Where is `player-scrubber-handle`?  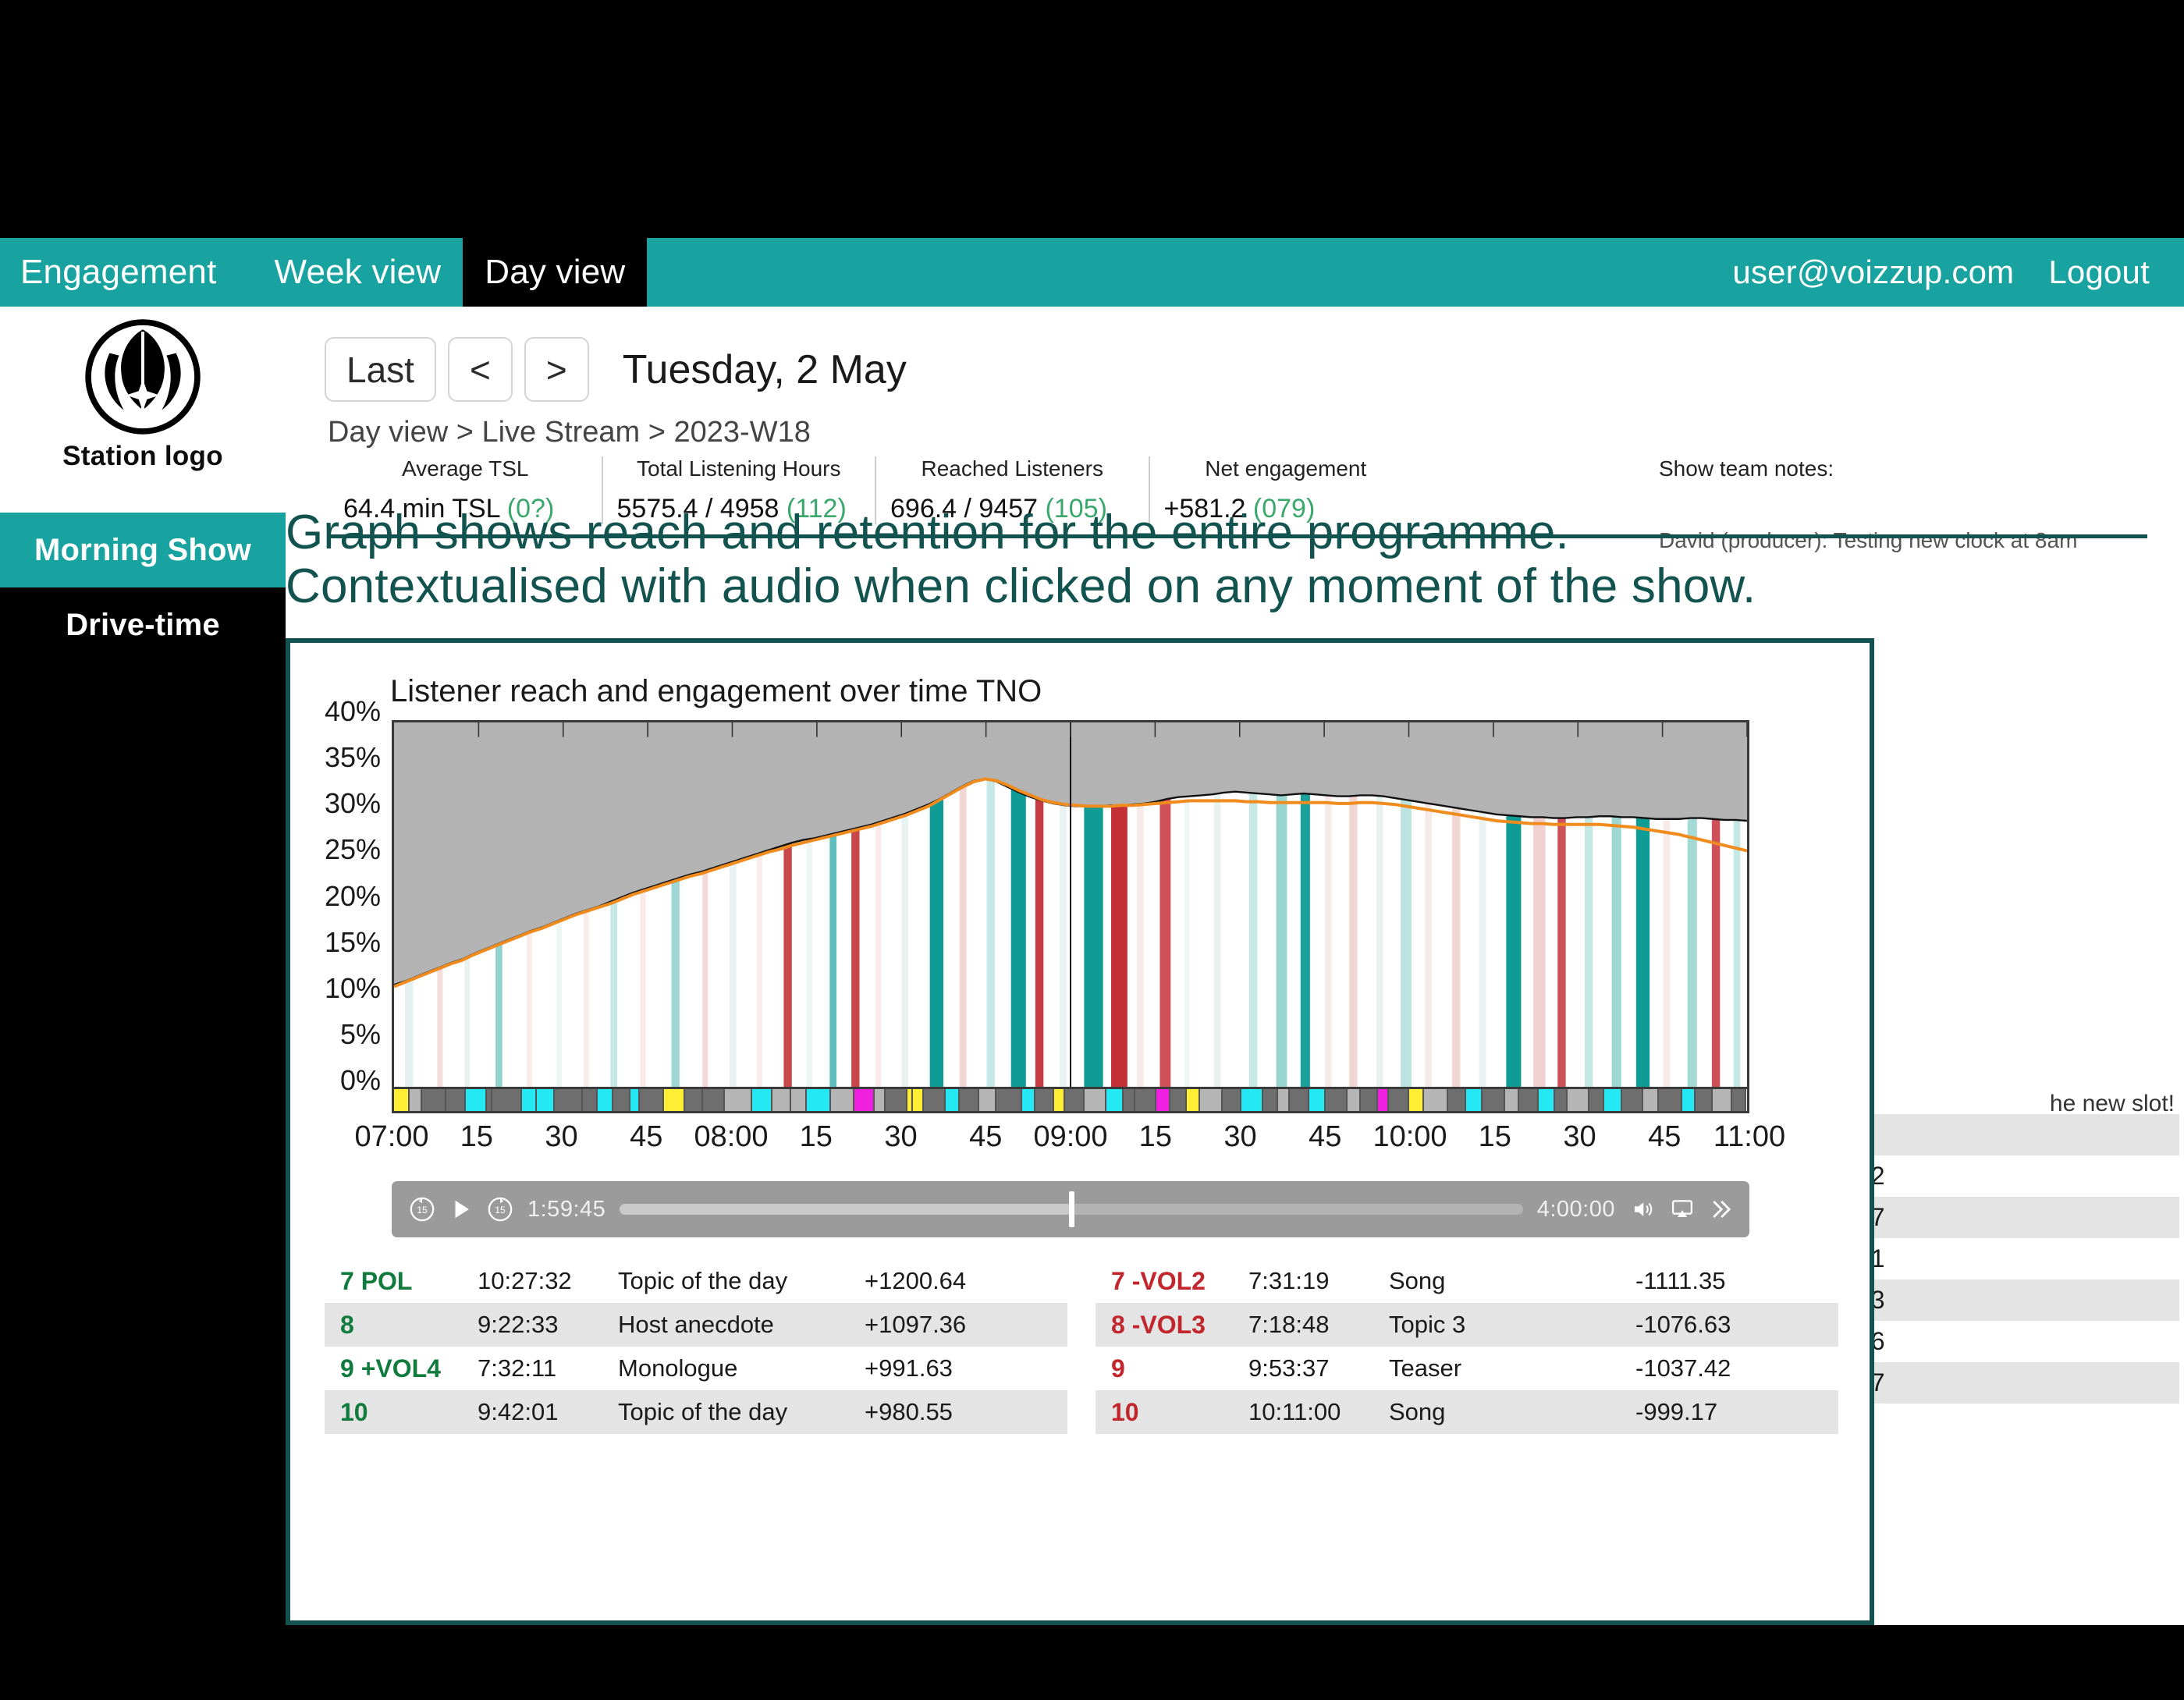
player-scrubber-handle is located at coordinates (1071, 1209).